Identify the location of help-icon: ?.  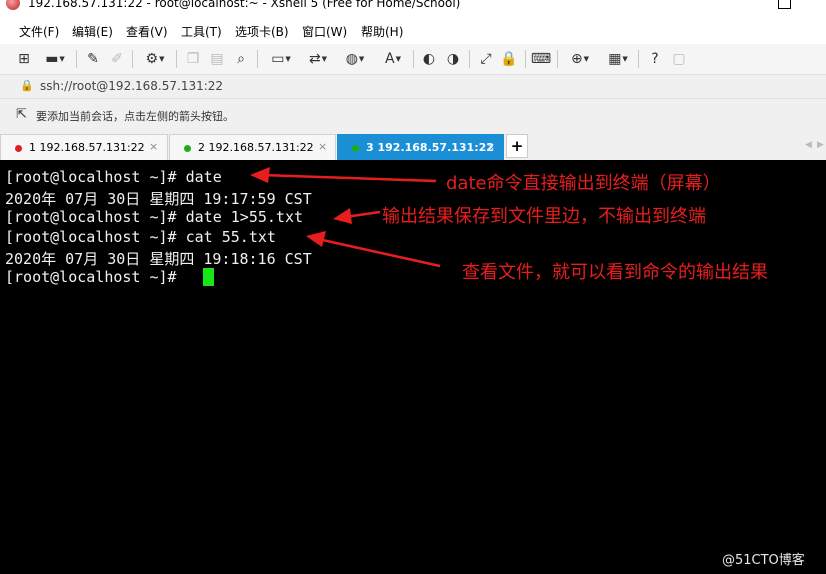
(655, 59).